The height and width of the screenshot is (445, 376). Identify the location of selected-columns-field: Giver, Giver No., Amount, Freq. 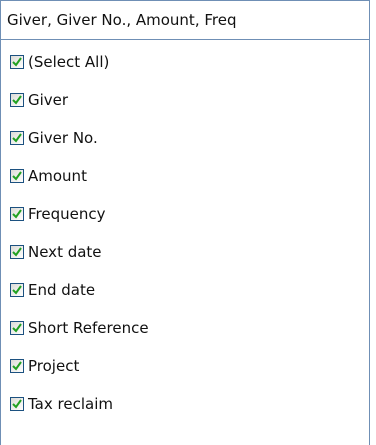
(185, 20).